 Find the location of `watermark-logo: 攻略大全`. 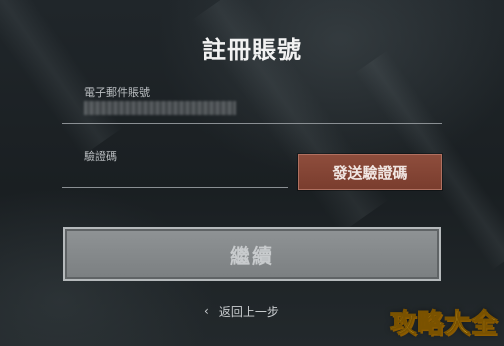

watermark-logo: 攻略大全 is located at coordinates (443, 324).